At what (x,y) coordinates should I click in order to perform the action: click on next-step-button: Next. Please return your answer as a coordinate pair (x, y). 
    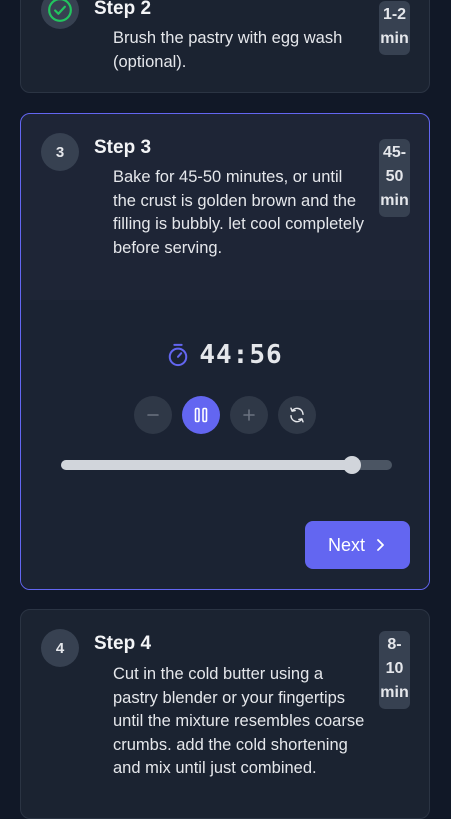
    Looking at the image, I should click on (357, 545).